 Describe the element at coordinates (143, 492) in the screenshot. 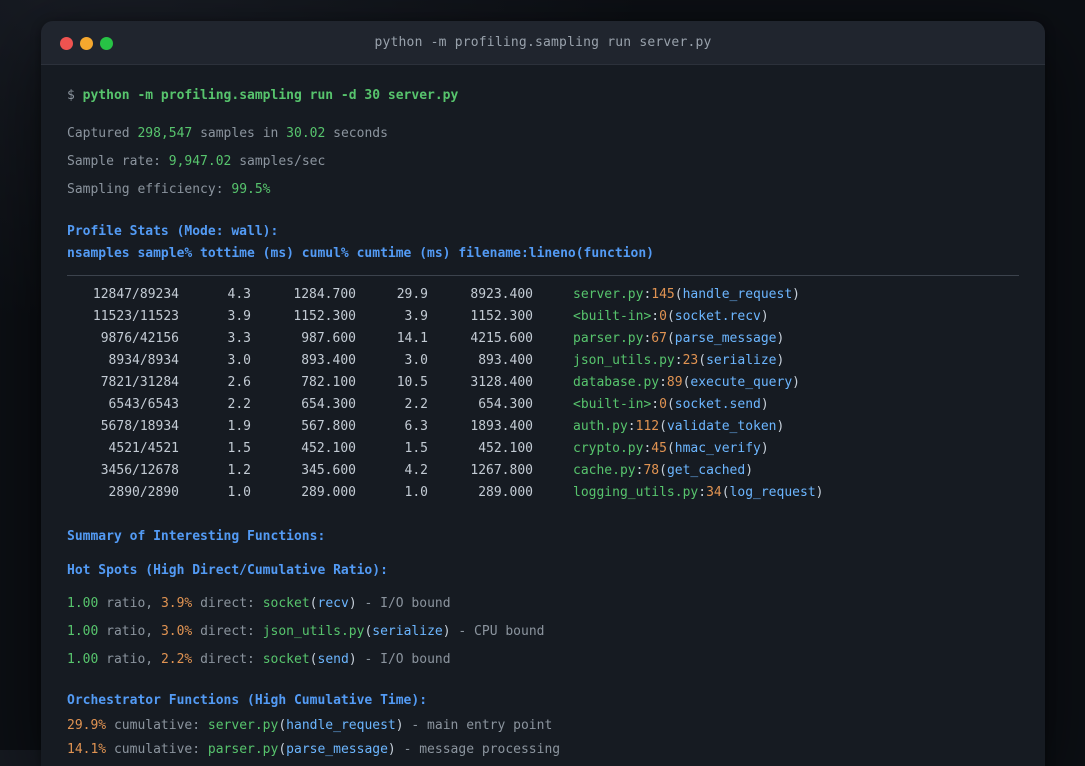

I see `nsamples-cell: 2890/2890` at that location.